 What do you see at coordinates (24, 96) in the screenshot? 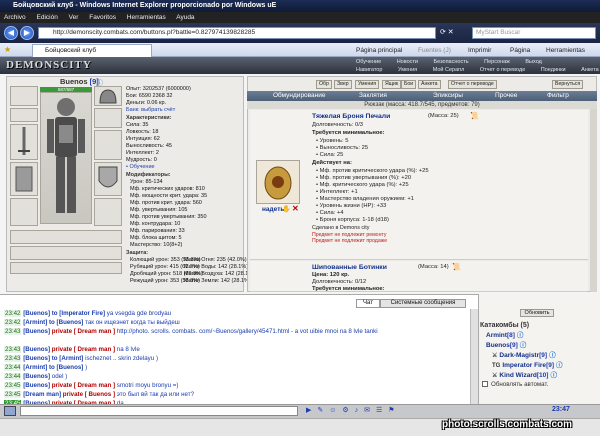
I see `slot-earring` at bounding box center [24, 96].